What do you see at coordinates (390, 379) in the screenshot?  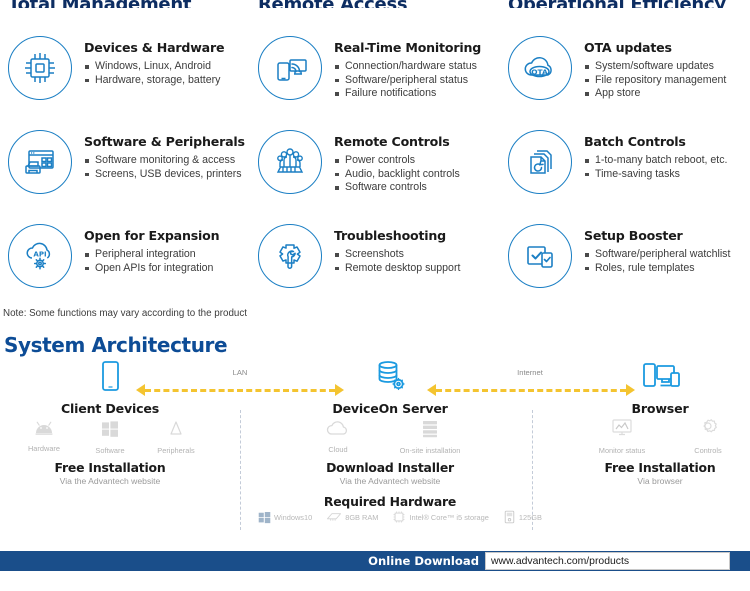 I see `database-gear-icon` at bounding box center [390, 379].